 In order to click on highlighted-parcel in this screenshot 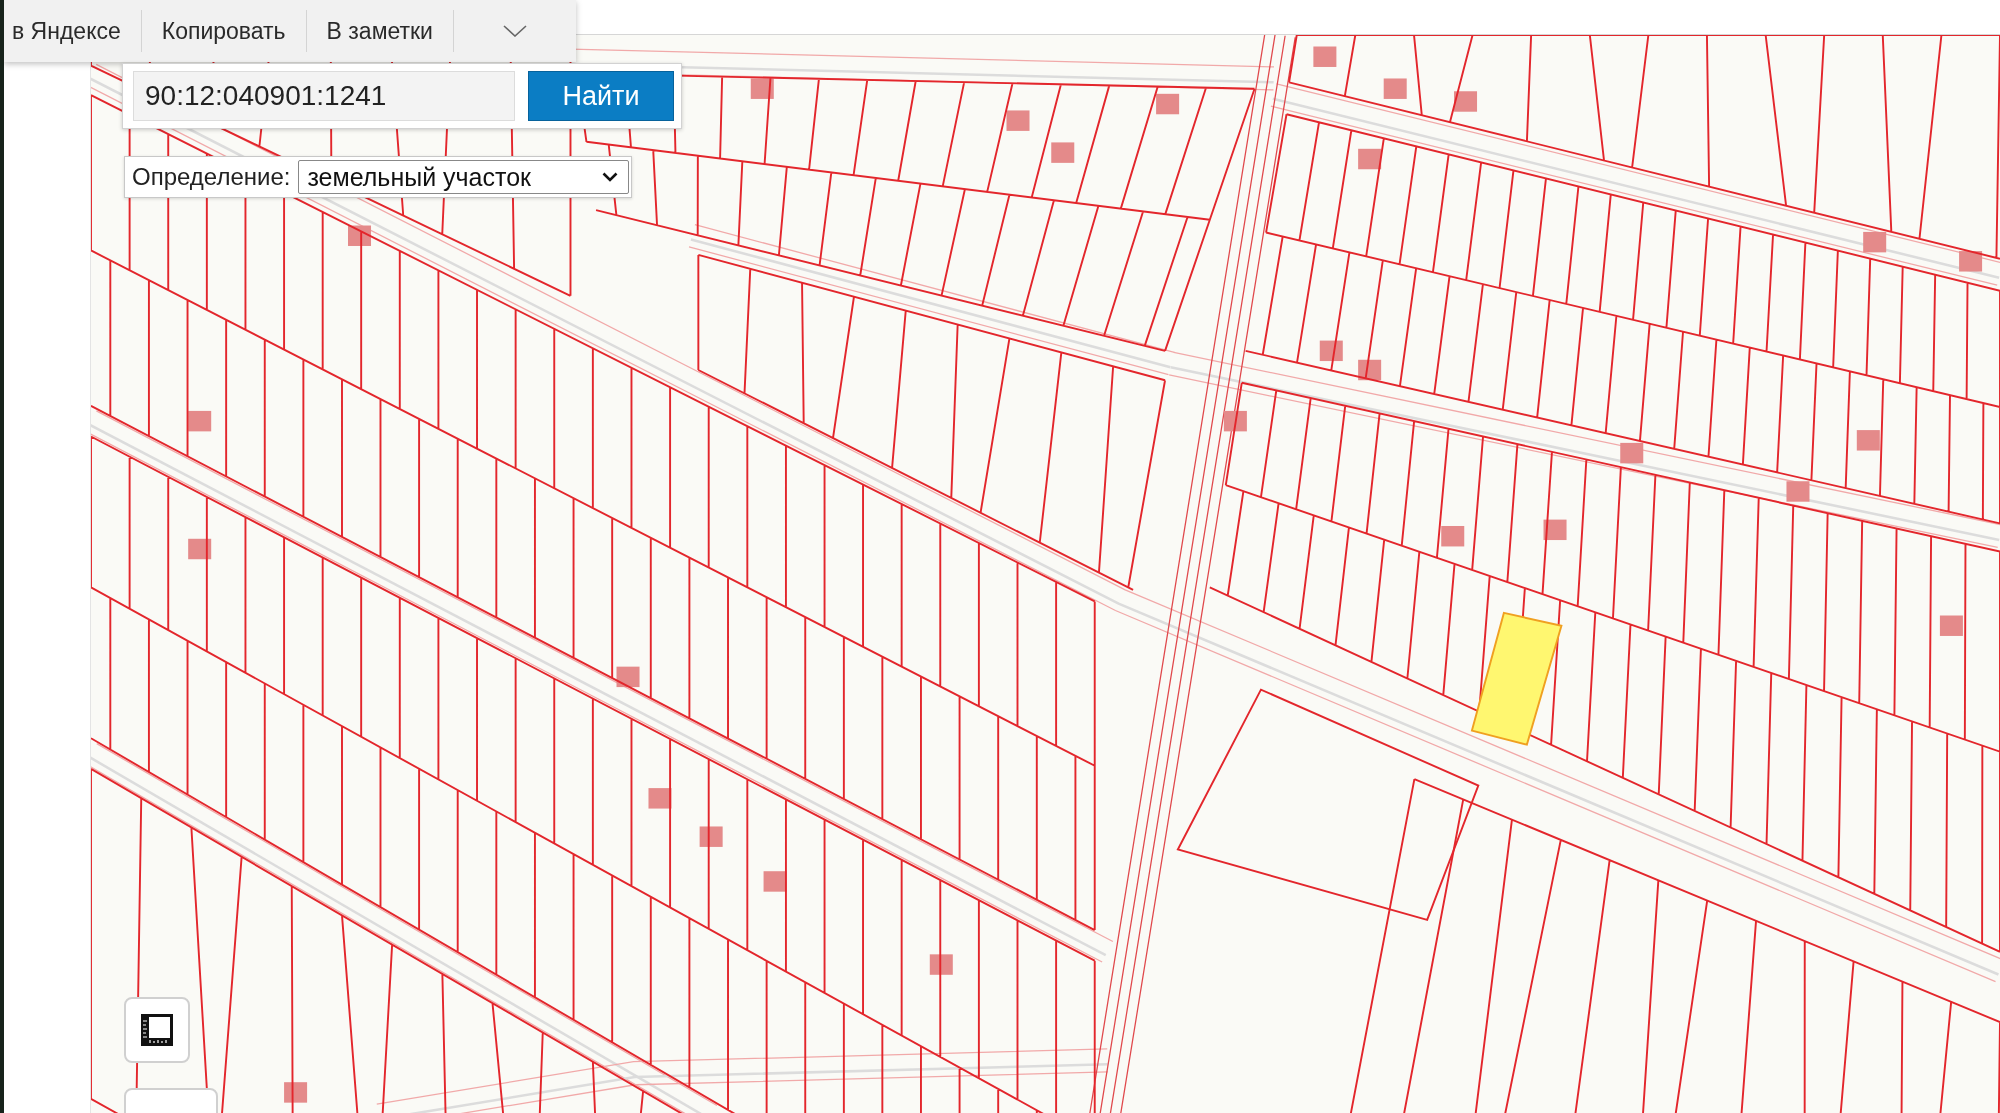, I will do `click(1516, 678)`.